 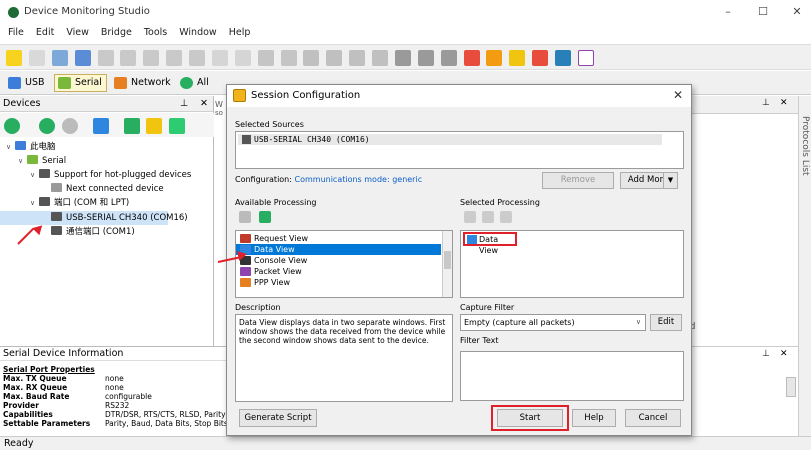 I want to click on tab-serial: Serial, so click(x=80, y=83).